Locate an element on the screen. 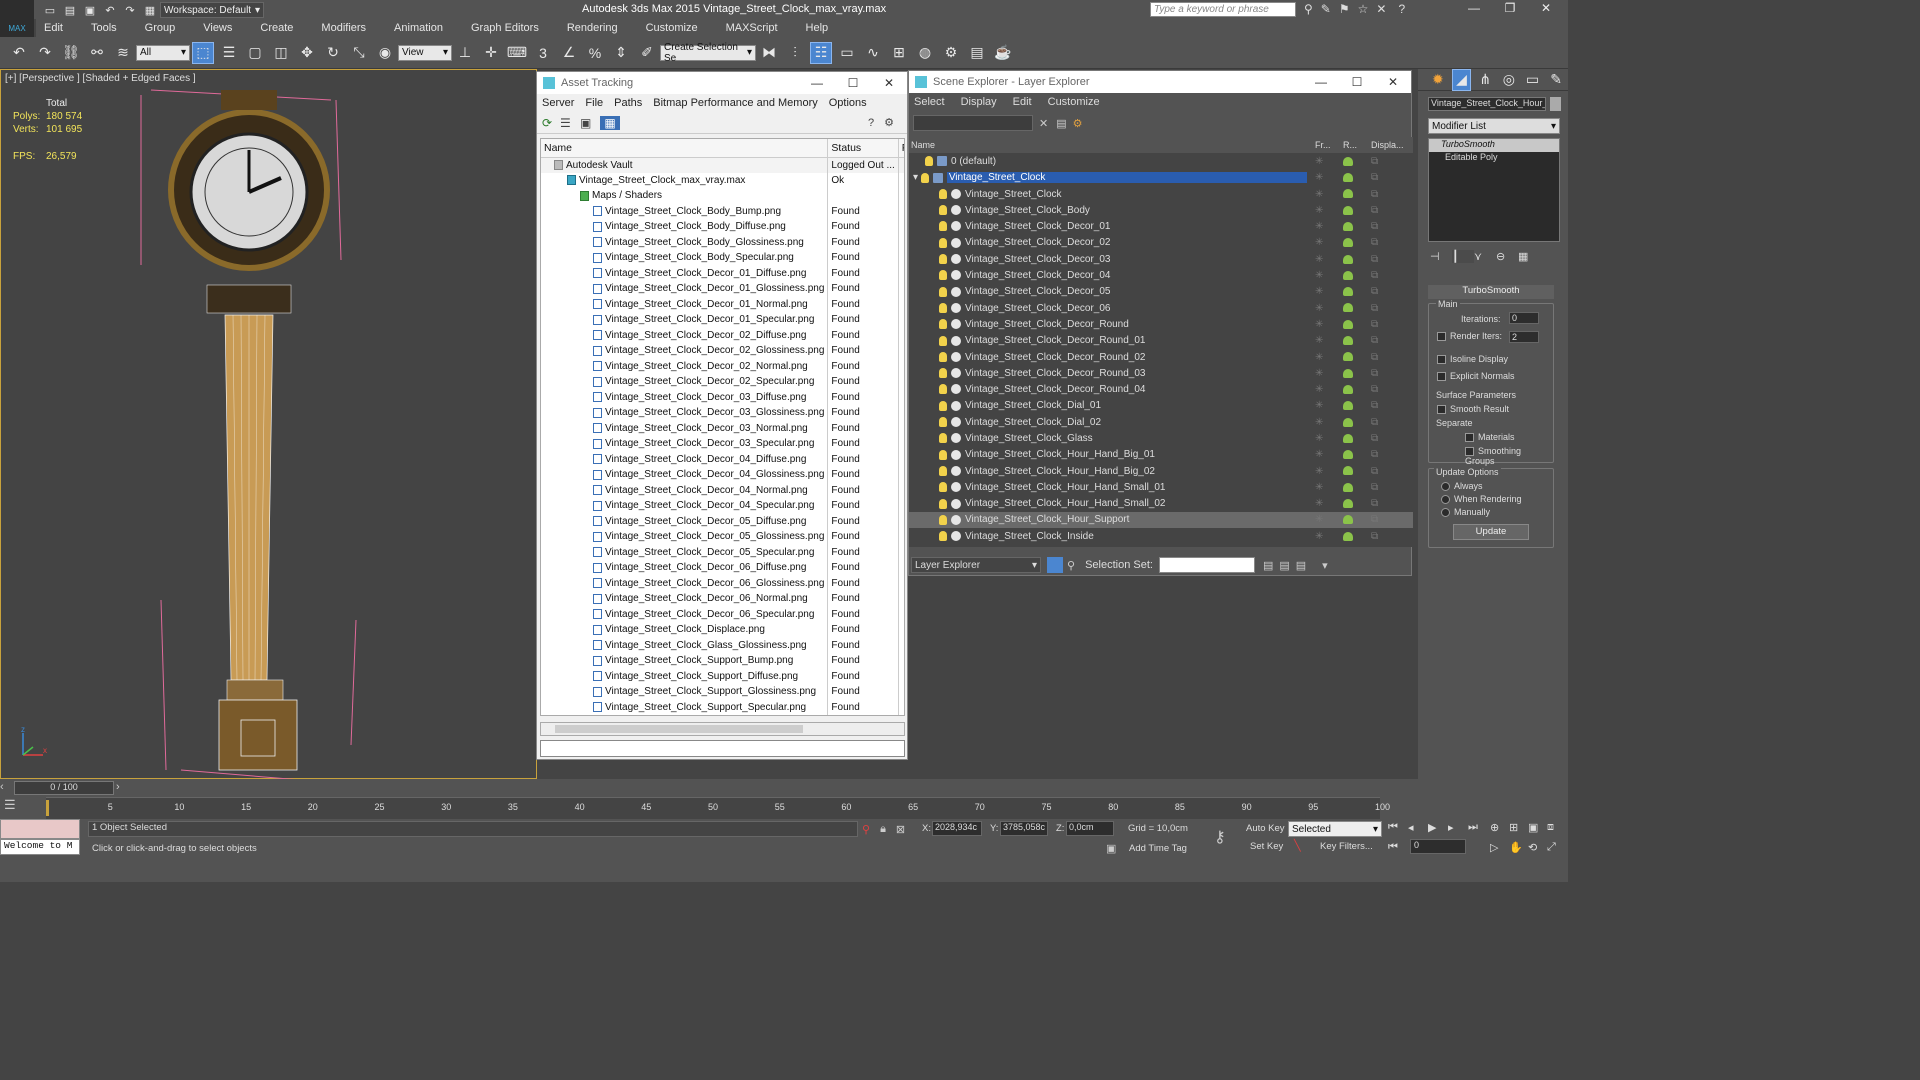 The height and width of the screenshot is (1080, 1920). object-row: Vintage_Street_Clock_Hour_Support ✳ ⧉ is located at coordinates (1161, 520).